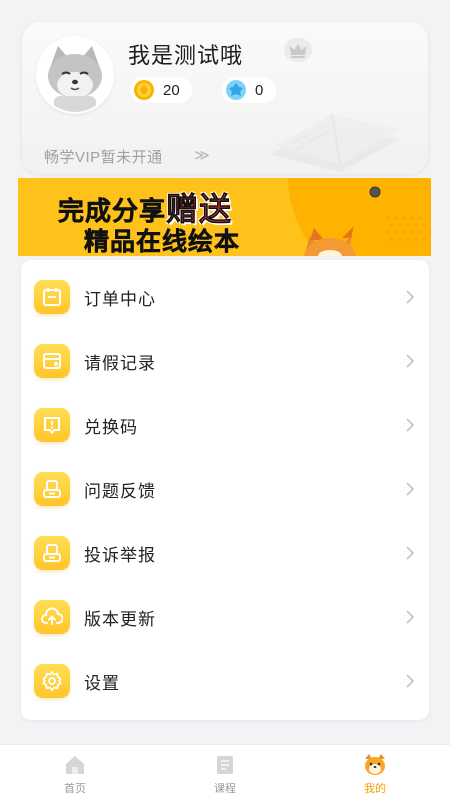 The height and width of the screenshot is (800, 450). Describe the element at coordinates (162, 242) in the screenshot. I see `banner-subline: 精品在线绘本` at that location.